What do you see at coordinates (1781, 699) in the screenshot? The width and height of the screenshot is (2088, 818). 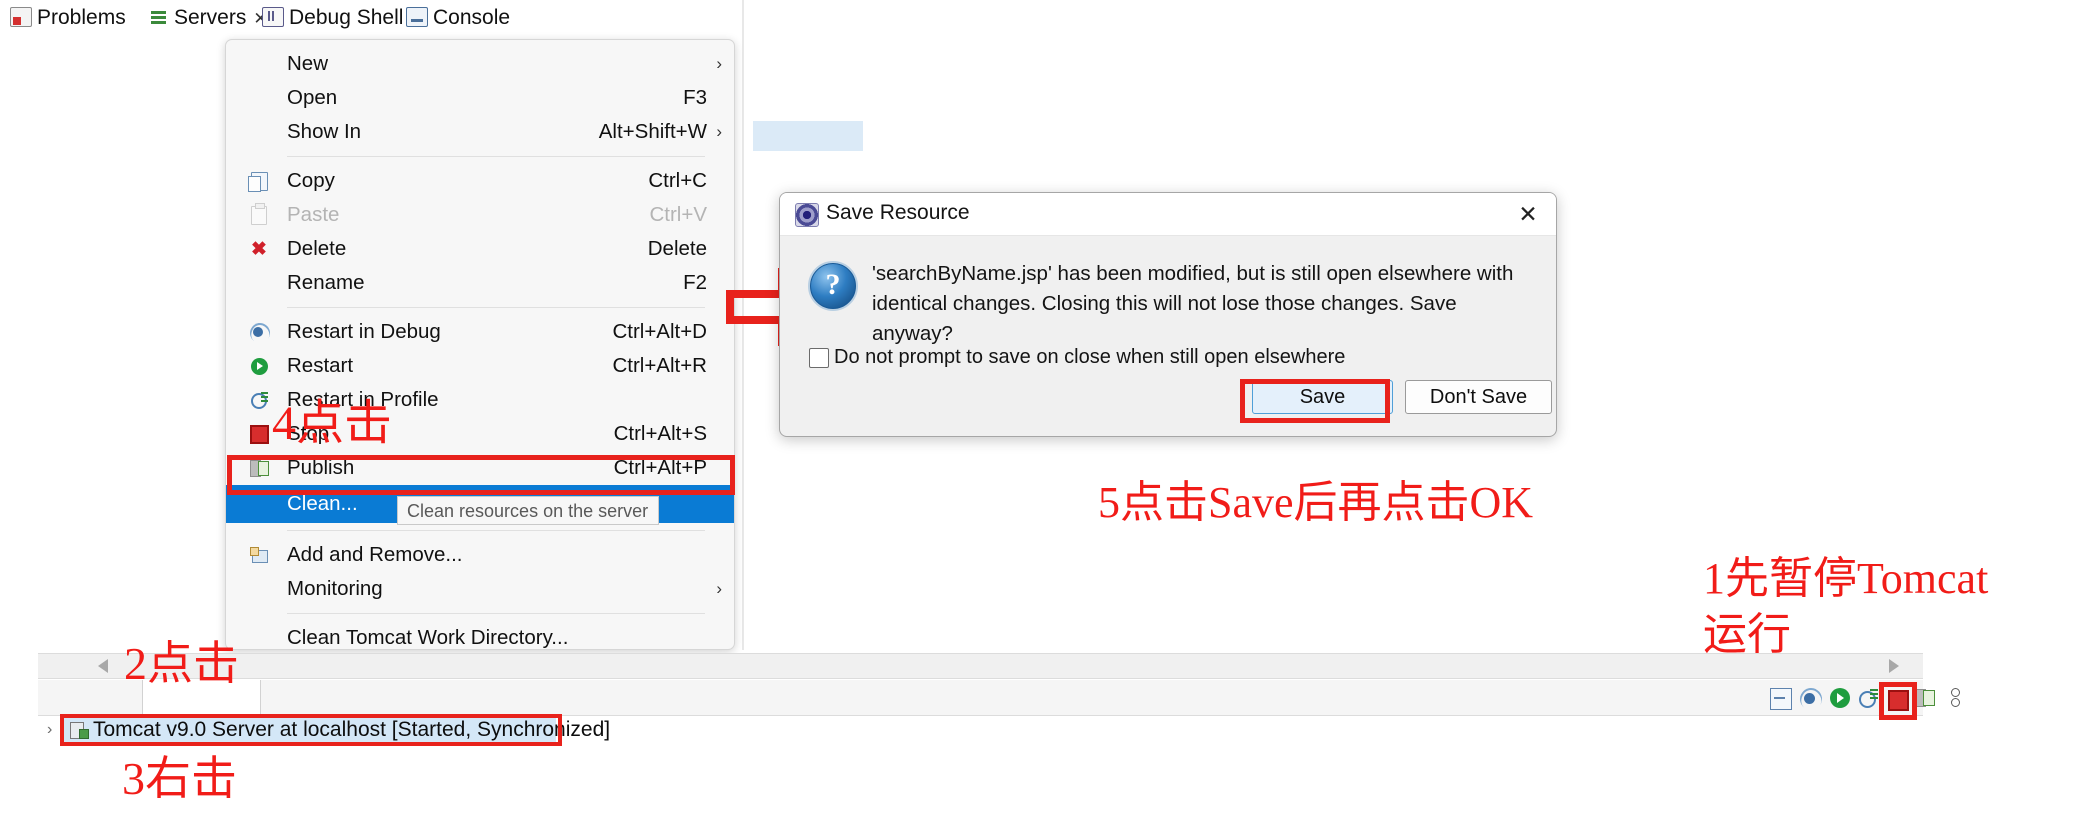 I see `minimize-icon` at bounding box center [1781, 699].